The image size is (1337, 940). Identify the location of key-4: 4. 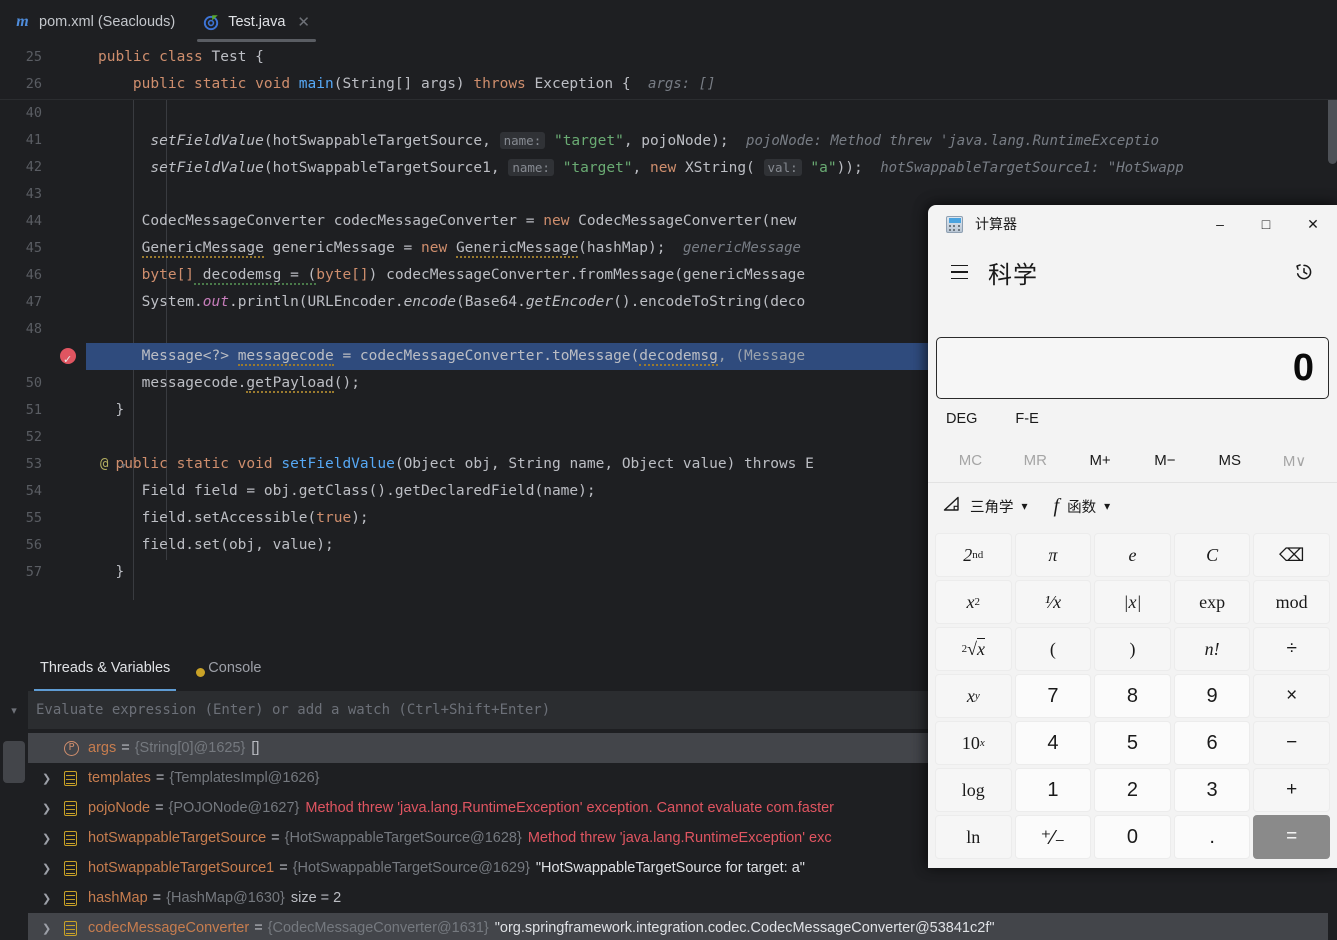
(1053, 743).